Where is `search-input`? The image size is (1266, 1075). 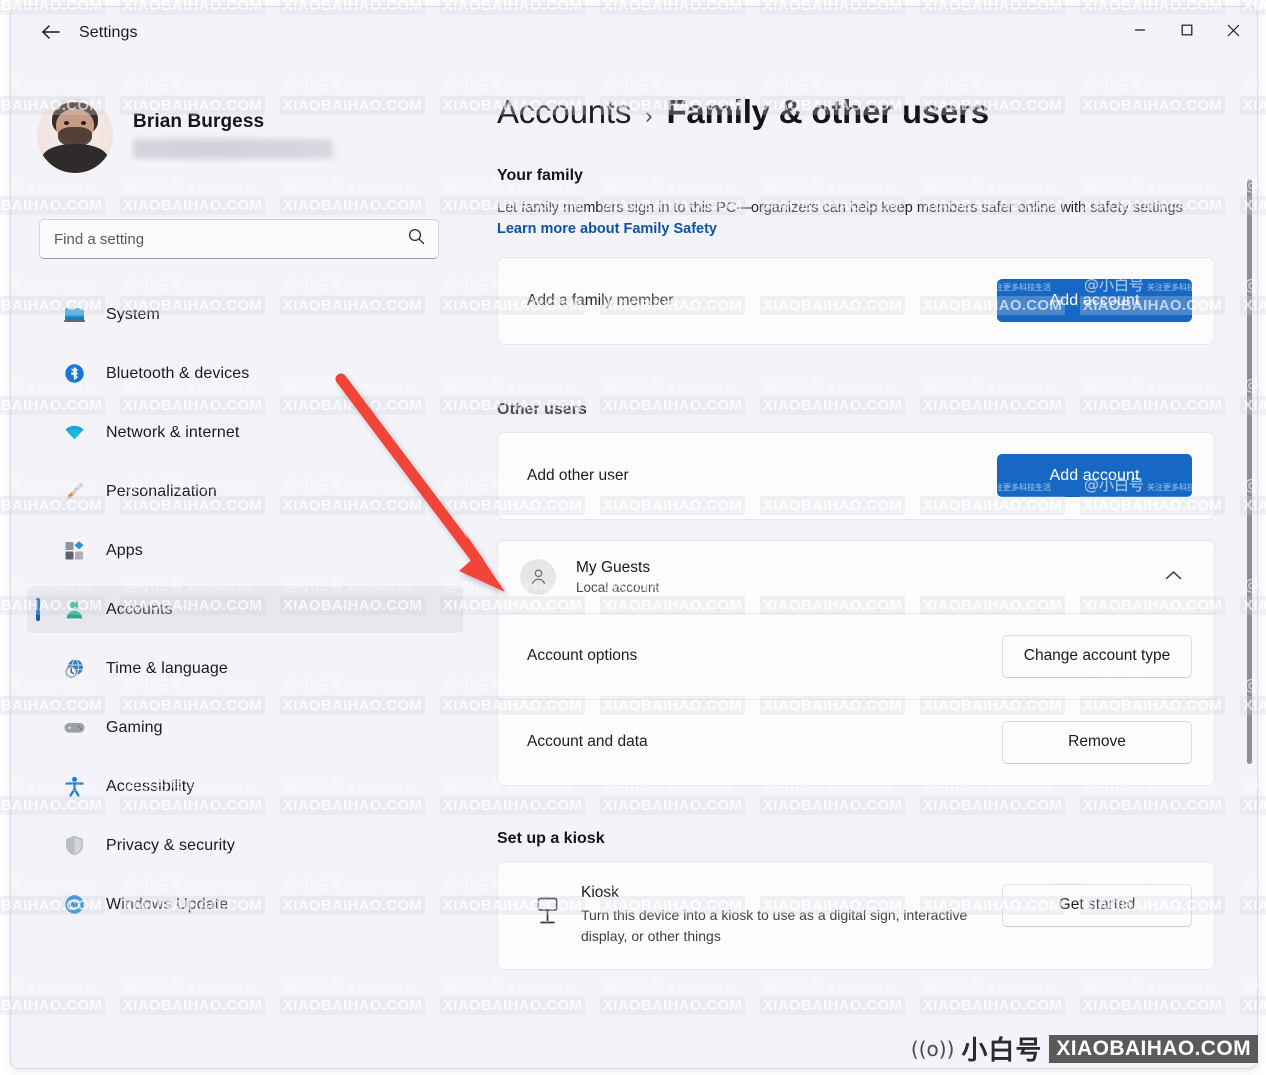
search-input is located at coordinates (227, 239).